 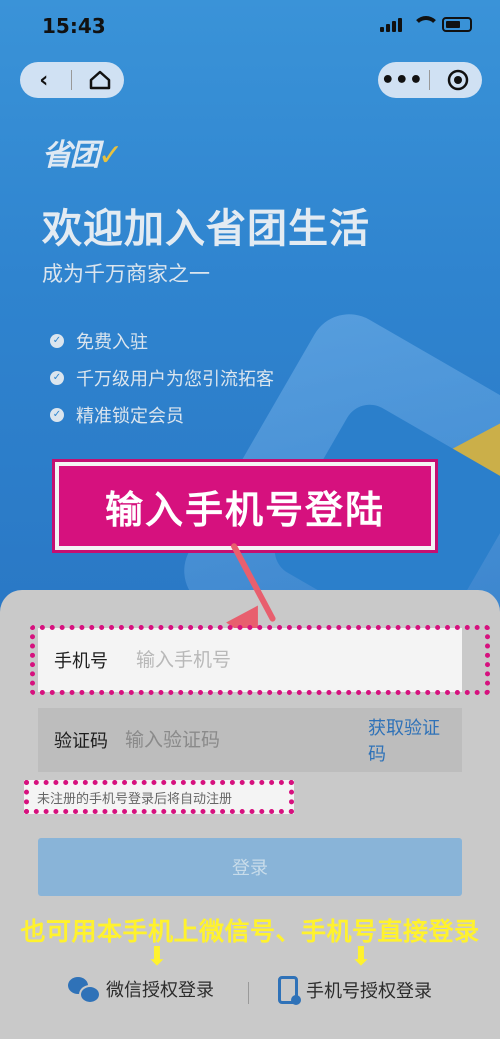 What do you see at coordinates (402, 80) in the screenshot?
I see `more-dots-icon: •••` at bounding box center [402, 80].